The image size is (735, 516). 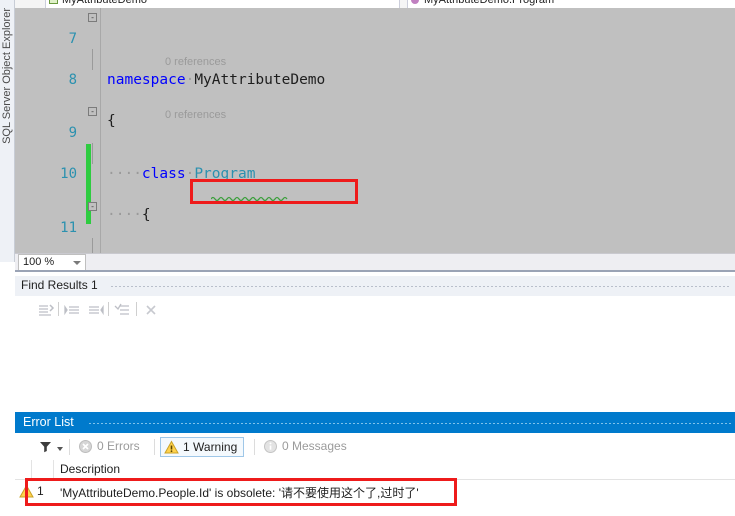 I want to click on row-number: 1, so click(x=40, y=491).